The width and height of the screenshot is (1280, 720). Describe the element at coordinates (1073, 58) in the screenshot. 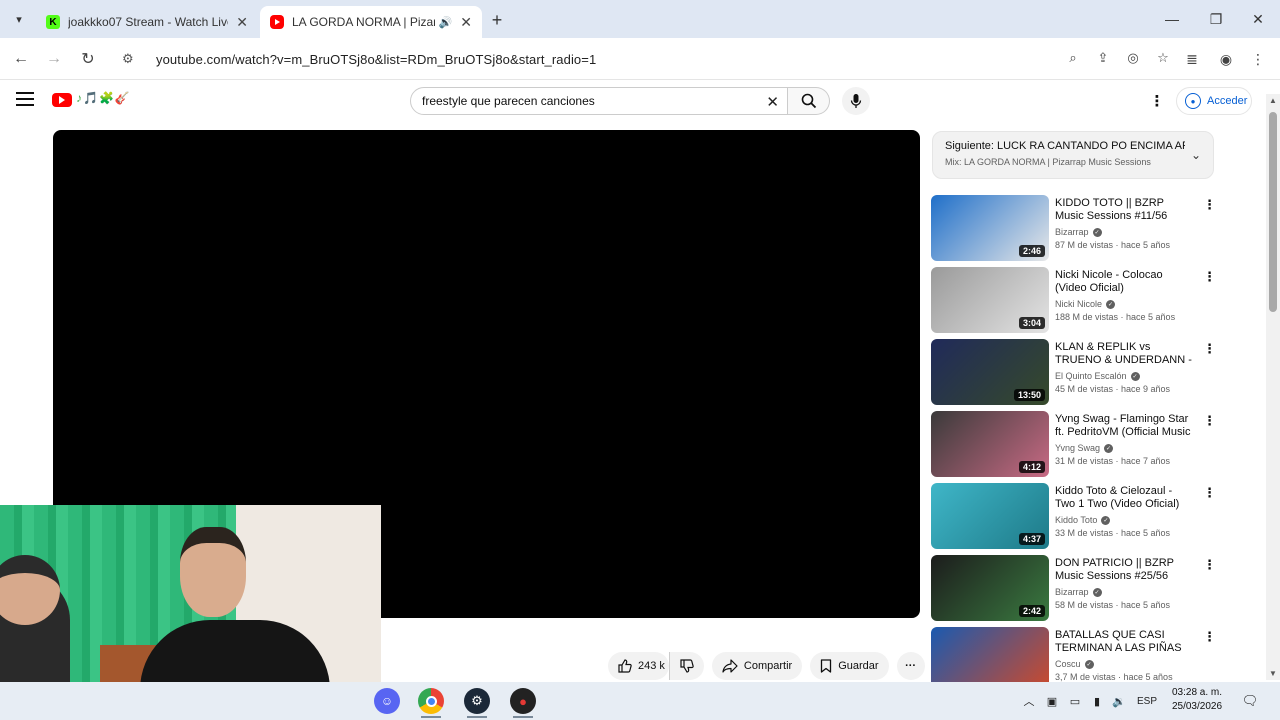

I see `zoom-icon: ⌕` at that location.